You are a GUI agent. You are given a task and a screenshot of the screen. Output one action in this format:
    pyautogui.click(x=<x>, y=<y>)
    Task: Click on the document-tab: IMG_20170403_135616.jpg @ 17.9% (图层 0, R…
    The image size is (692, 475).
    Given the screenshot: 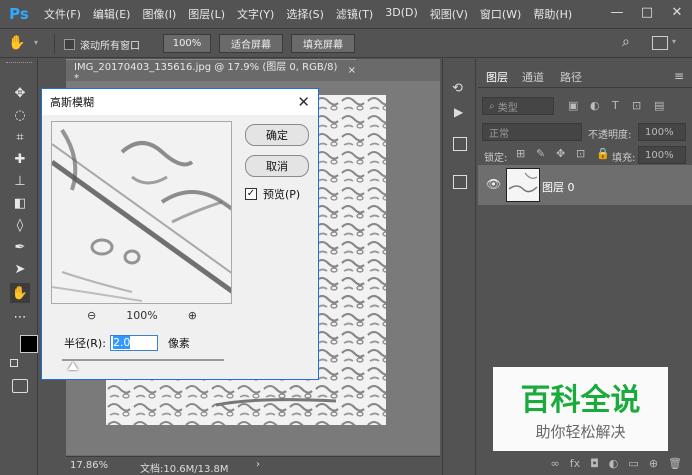 What is the action you would take?
    pyautogui.click(x=211, y=71)
    